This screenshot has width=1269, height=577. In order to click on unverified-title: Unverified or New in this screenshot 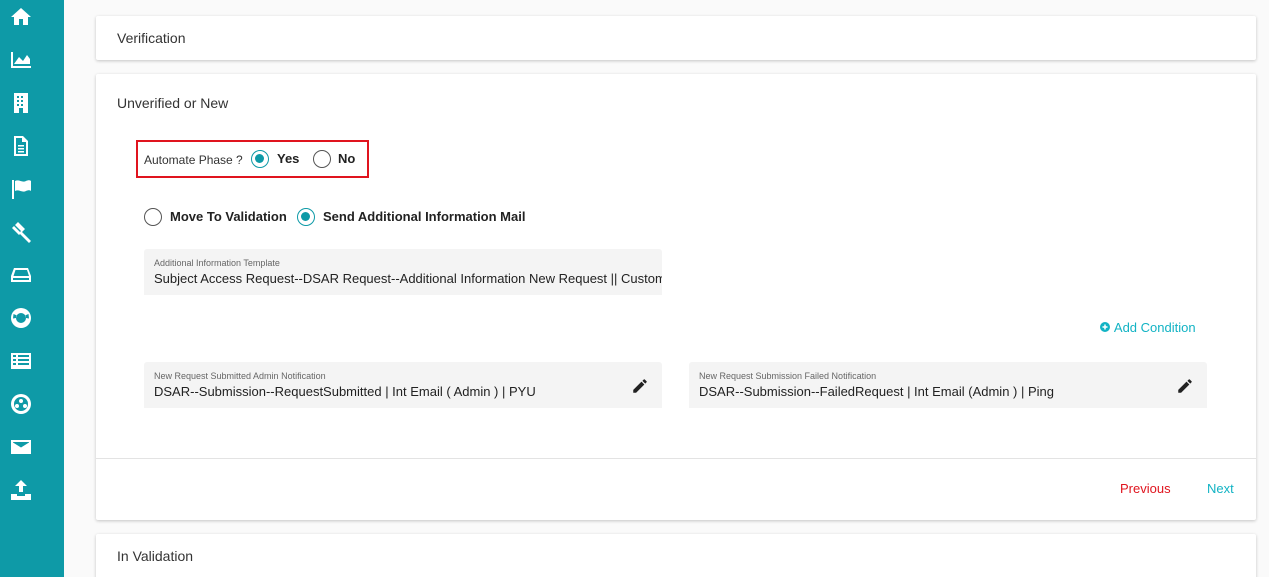, I will do `click(173, 103)`.